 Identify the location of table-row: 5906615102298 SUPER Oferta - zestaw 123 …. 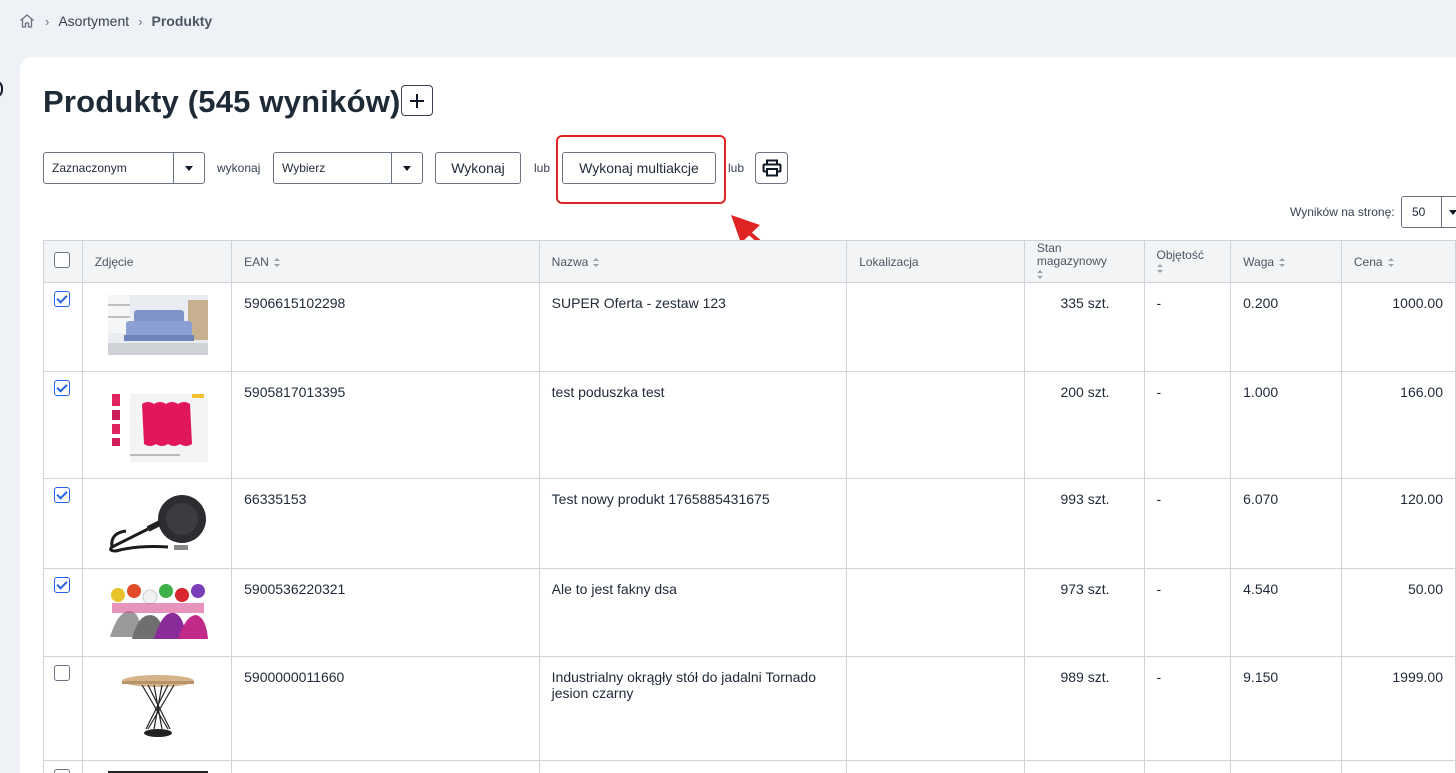
(749, 327).